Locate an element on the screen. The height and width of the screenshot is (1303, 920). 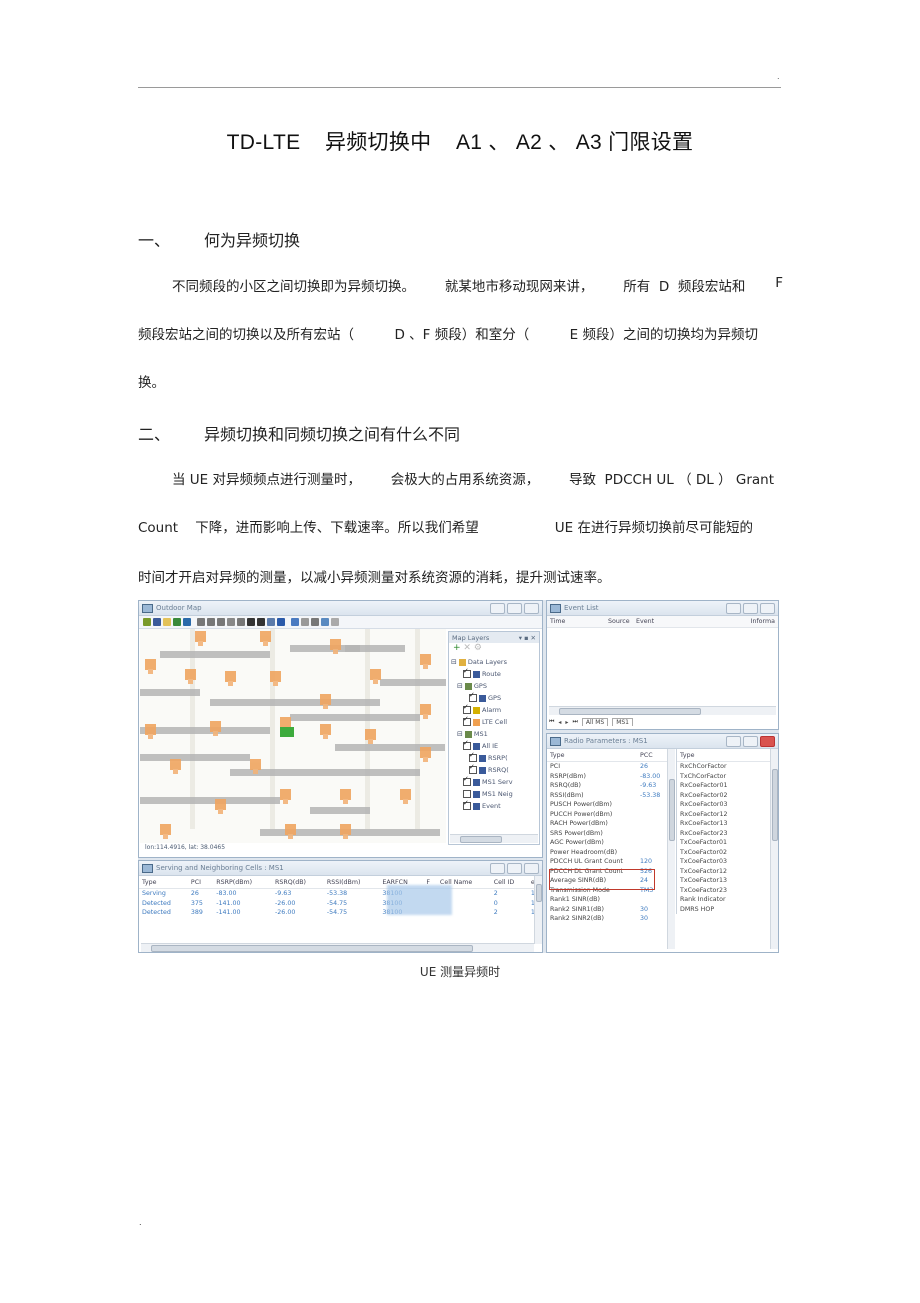
table-row: SRS Power(dBm) is located at coordinates (607, 834).